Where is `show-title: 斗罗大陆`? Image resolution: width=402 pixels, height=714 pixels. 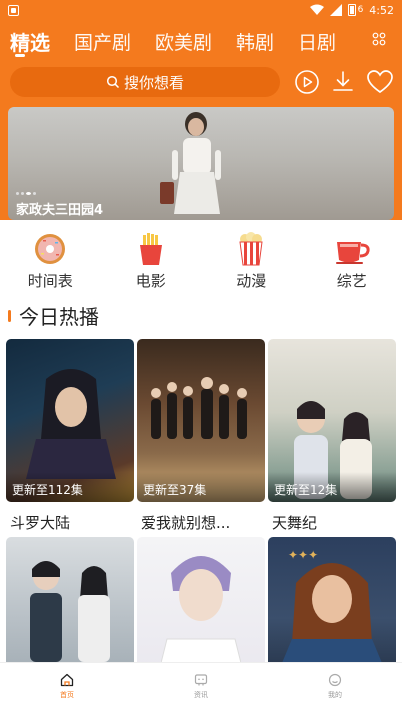 show-title: 斗罗大陆 is located at coordinates (73, 522).